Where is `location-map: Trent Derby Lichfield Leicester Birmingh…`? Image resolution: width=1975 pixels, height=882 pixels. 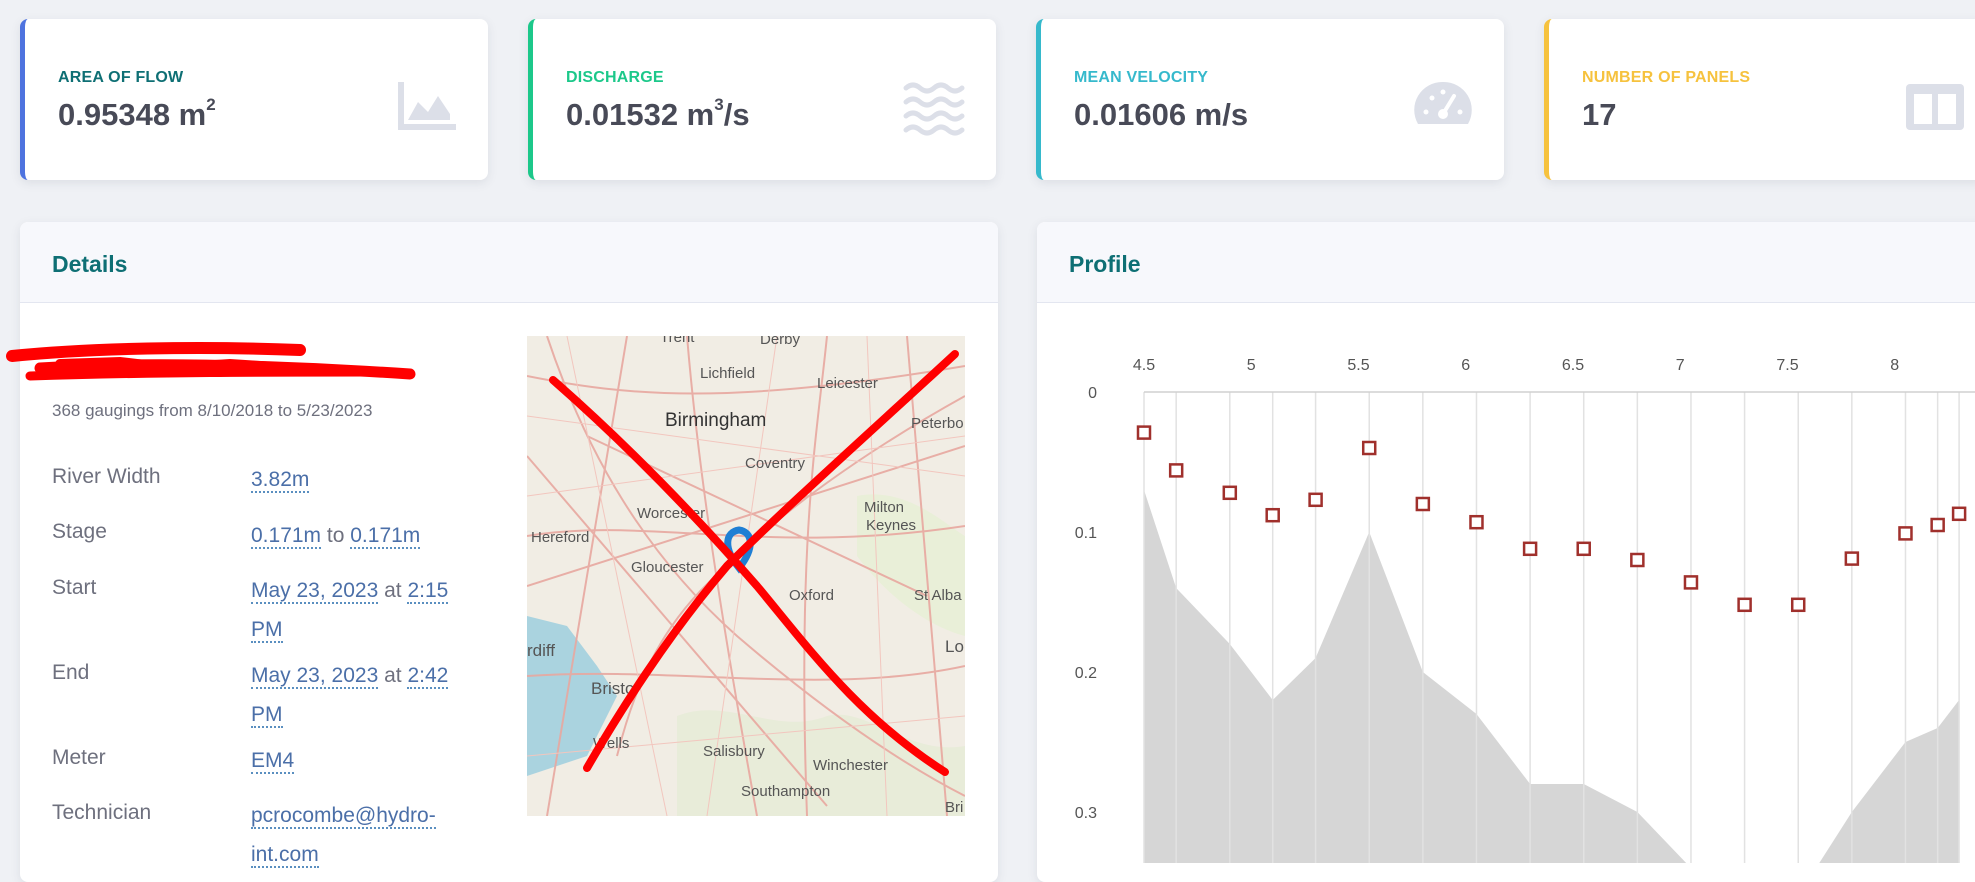
location-map: Trent Derby Lichfield Leicester Birmingh… is located at coordinates (746, 576).